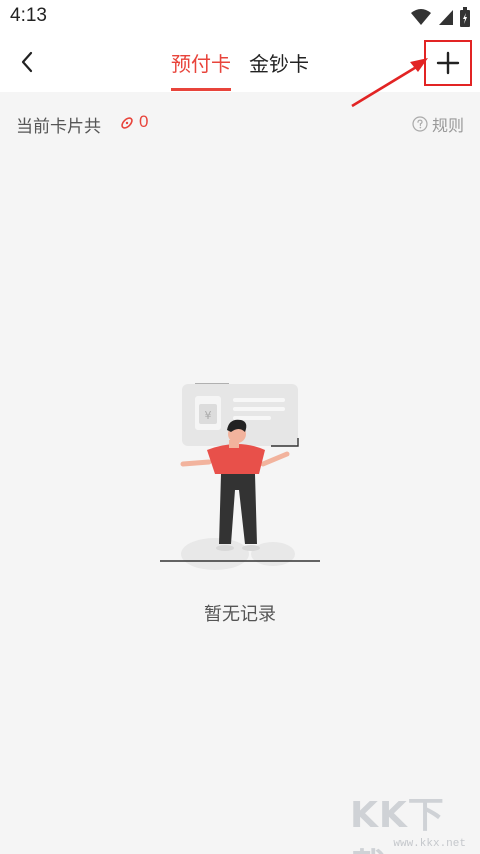  What do you see at coordinates (127, 123) in the screenshot?
I see `card-count-icon` at bounding box center [127, 123].